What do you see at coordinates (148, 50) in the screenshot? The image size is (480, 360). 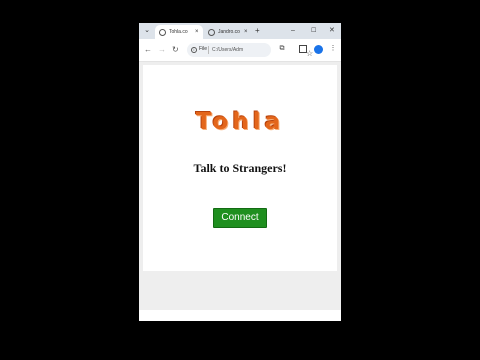 I see `back-button: ←` at bounding box center [148, 50].